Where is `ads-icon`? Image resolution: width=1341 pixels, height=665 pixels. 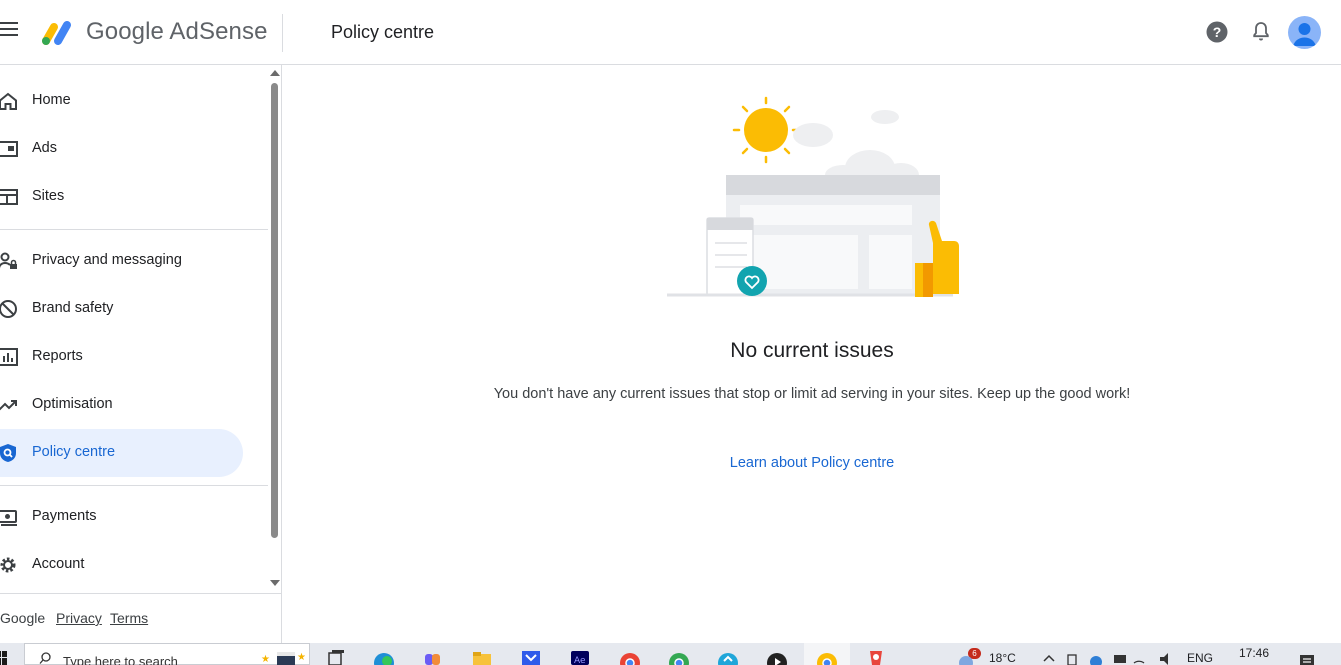
ads-icon is located at coordinates (9, 149).